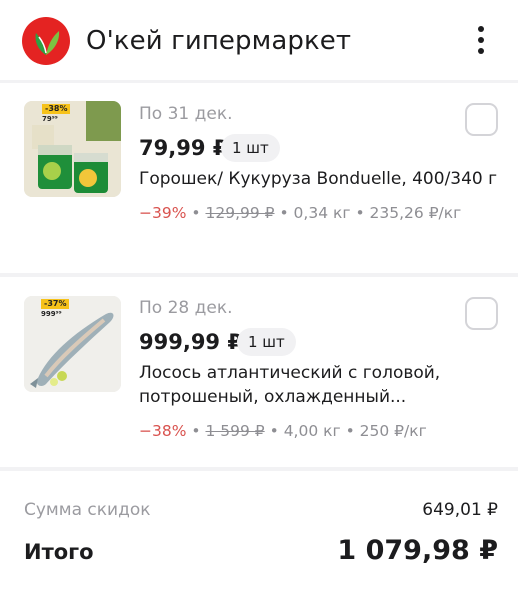  Describe the element at coordinates (50, 119) in the screenshot. I see `thumb-price-tag: 79⁹⁹` at that location.